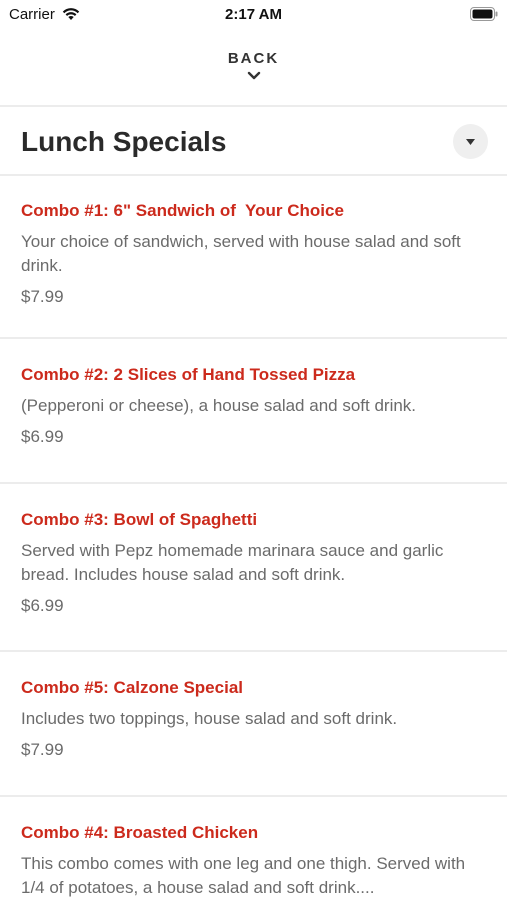 The height and width of the screenshot is (907, 507). I want to click on triangle-down-icon, so click(470, 141).